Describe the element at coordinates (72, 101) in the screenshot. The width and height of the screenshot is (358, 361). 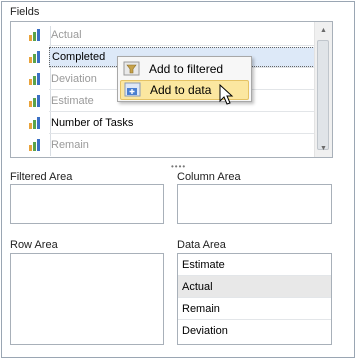
I see `field-label: Estimate` at that location.